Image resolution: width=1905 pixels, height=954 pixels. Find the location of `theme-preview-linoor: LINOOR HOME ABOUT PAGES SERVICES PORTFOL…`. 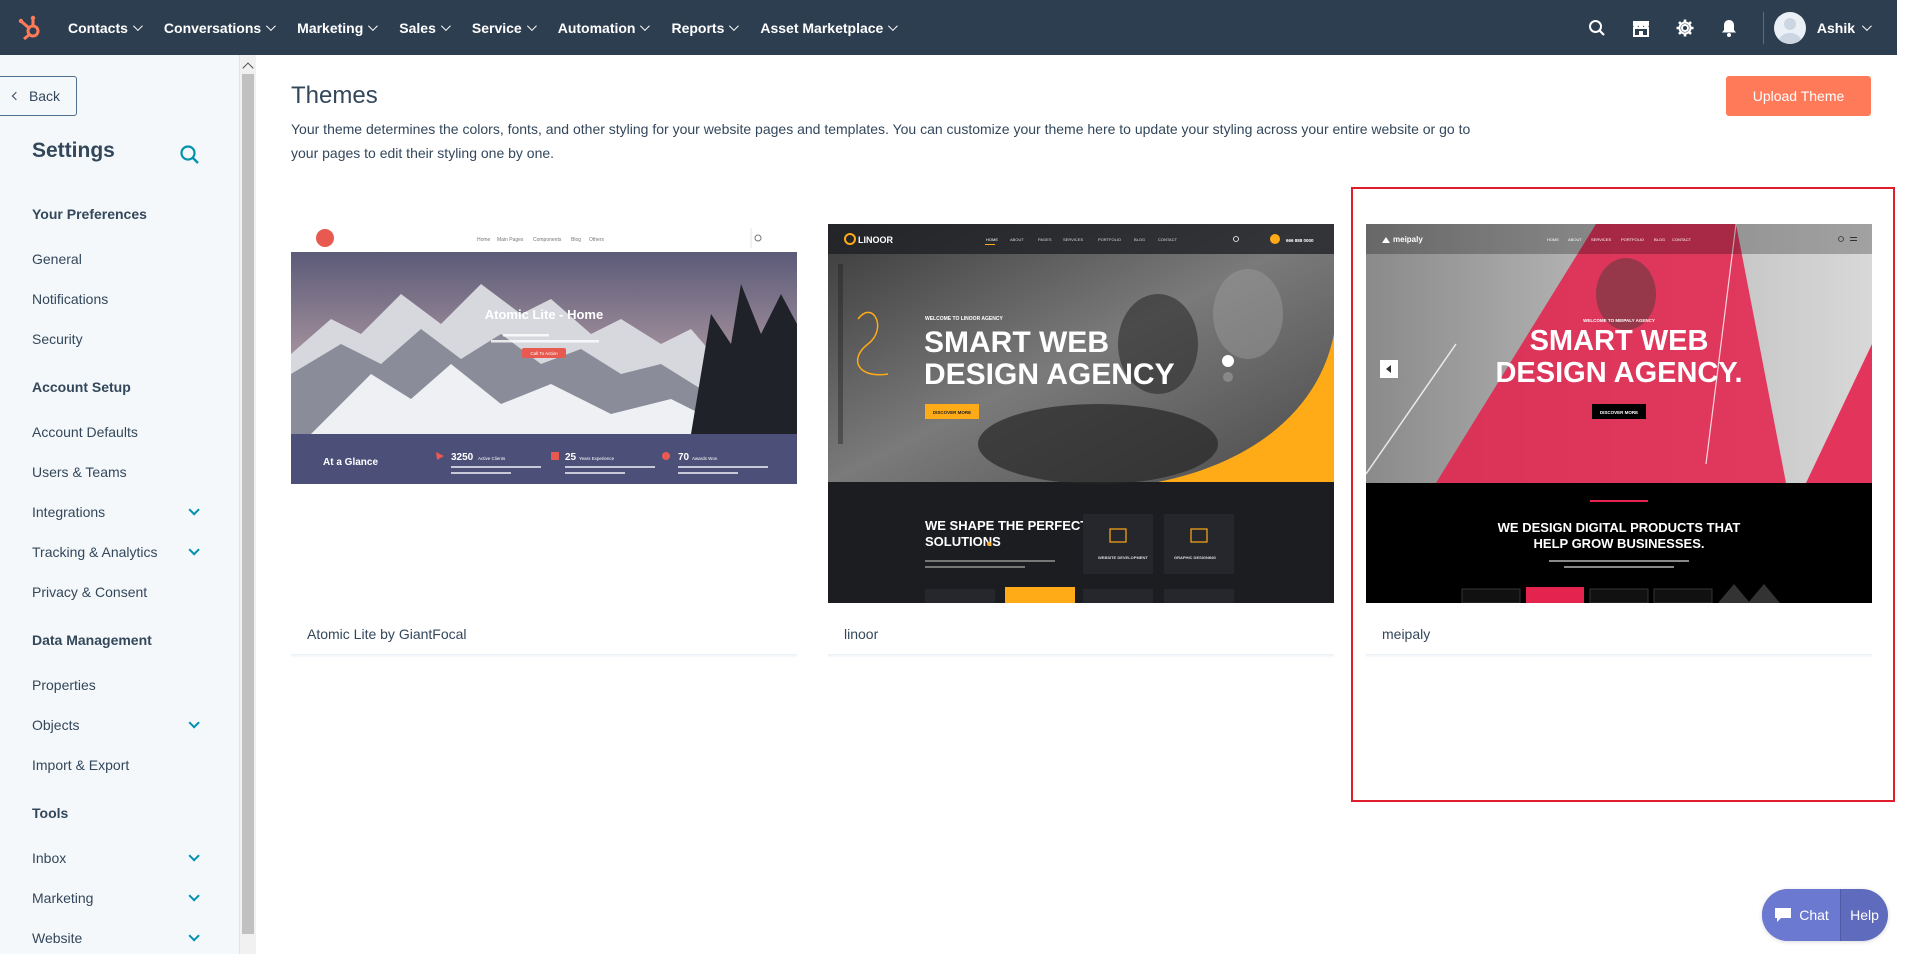

theme-preview-linoor: LINOOR HOME ABOUT PAGES SERVICES PORTFOL… is located at coordinates (1081, 413).